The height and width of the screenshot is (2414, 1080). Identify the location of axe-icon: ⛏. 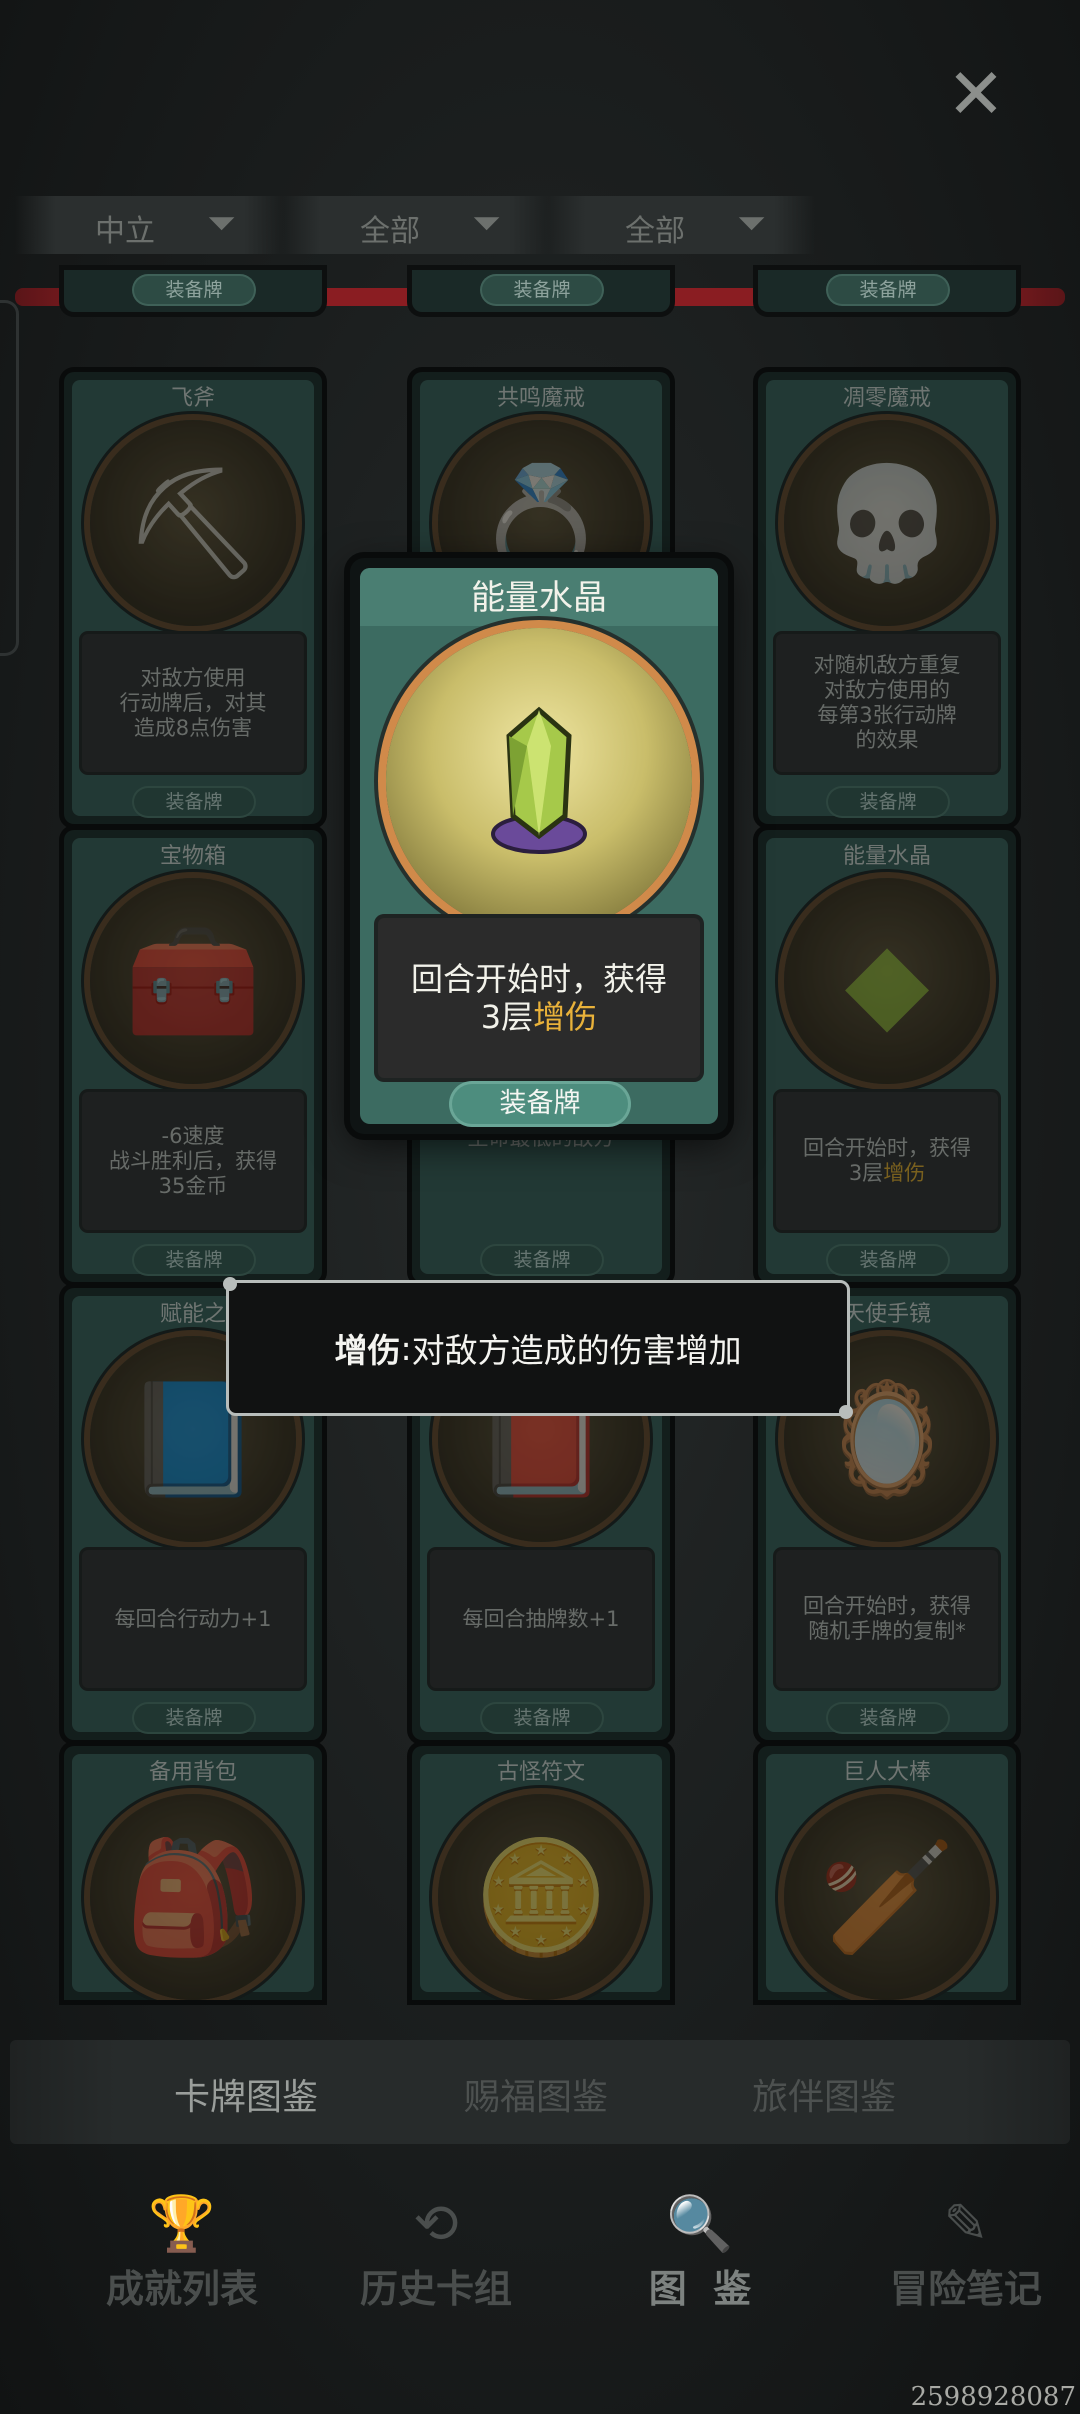
(193, 523).